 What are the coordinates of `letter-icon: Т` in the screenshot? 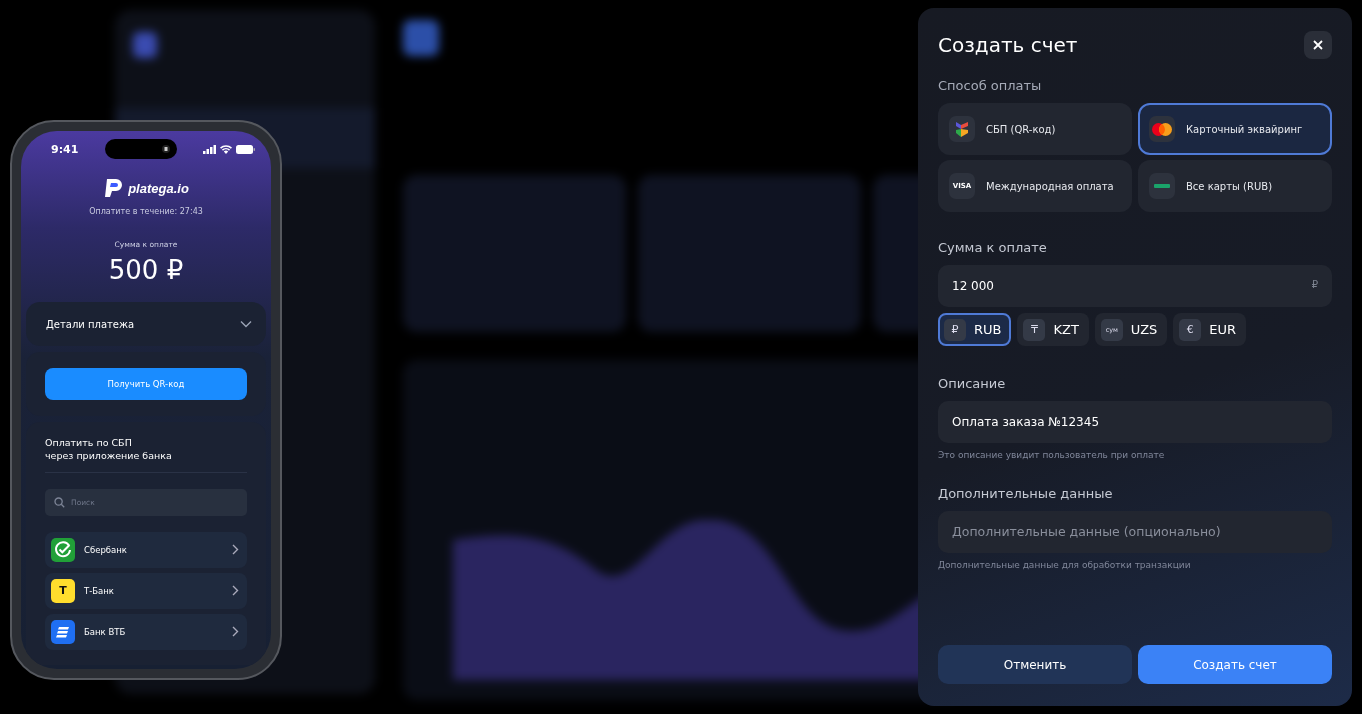 It's located at (63, 590).